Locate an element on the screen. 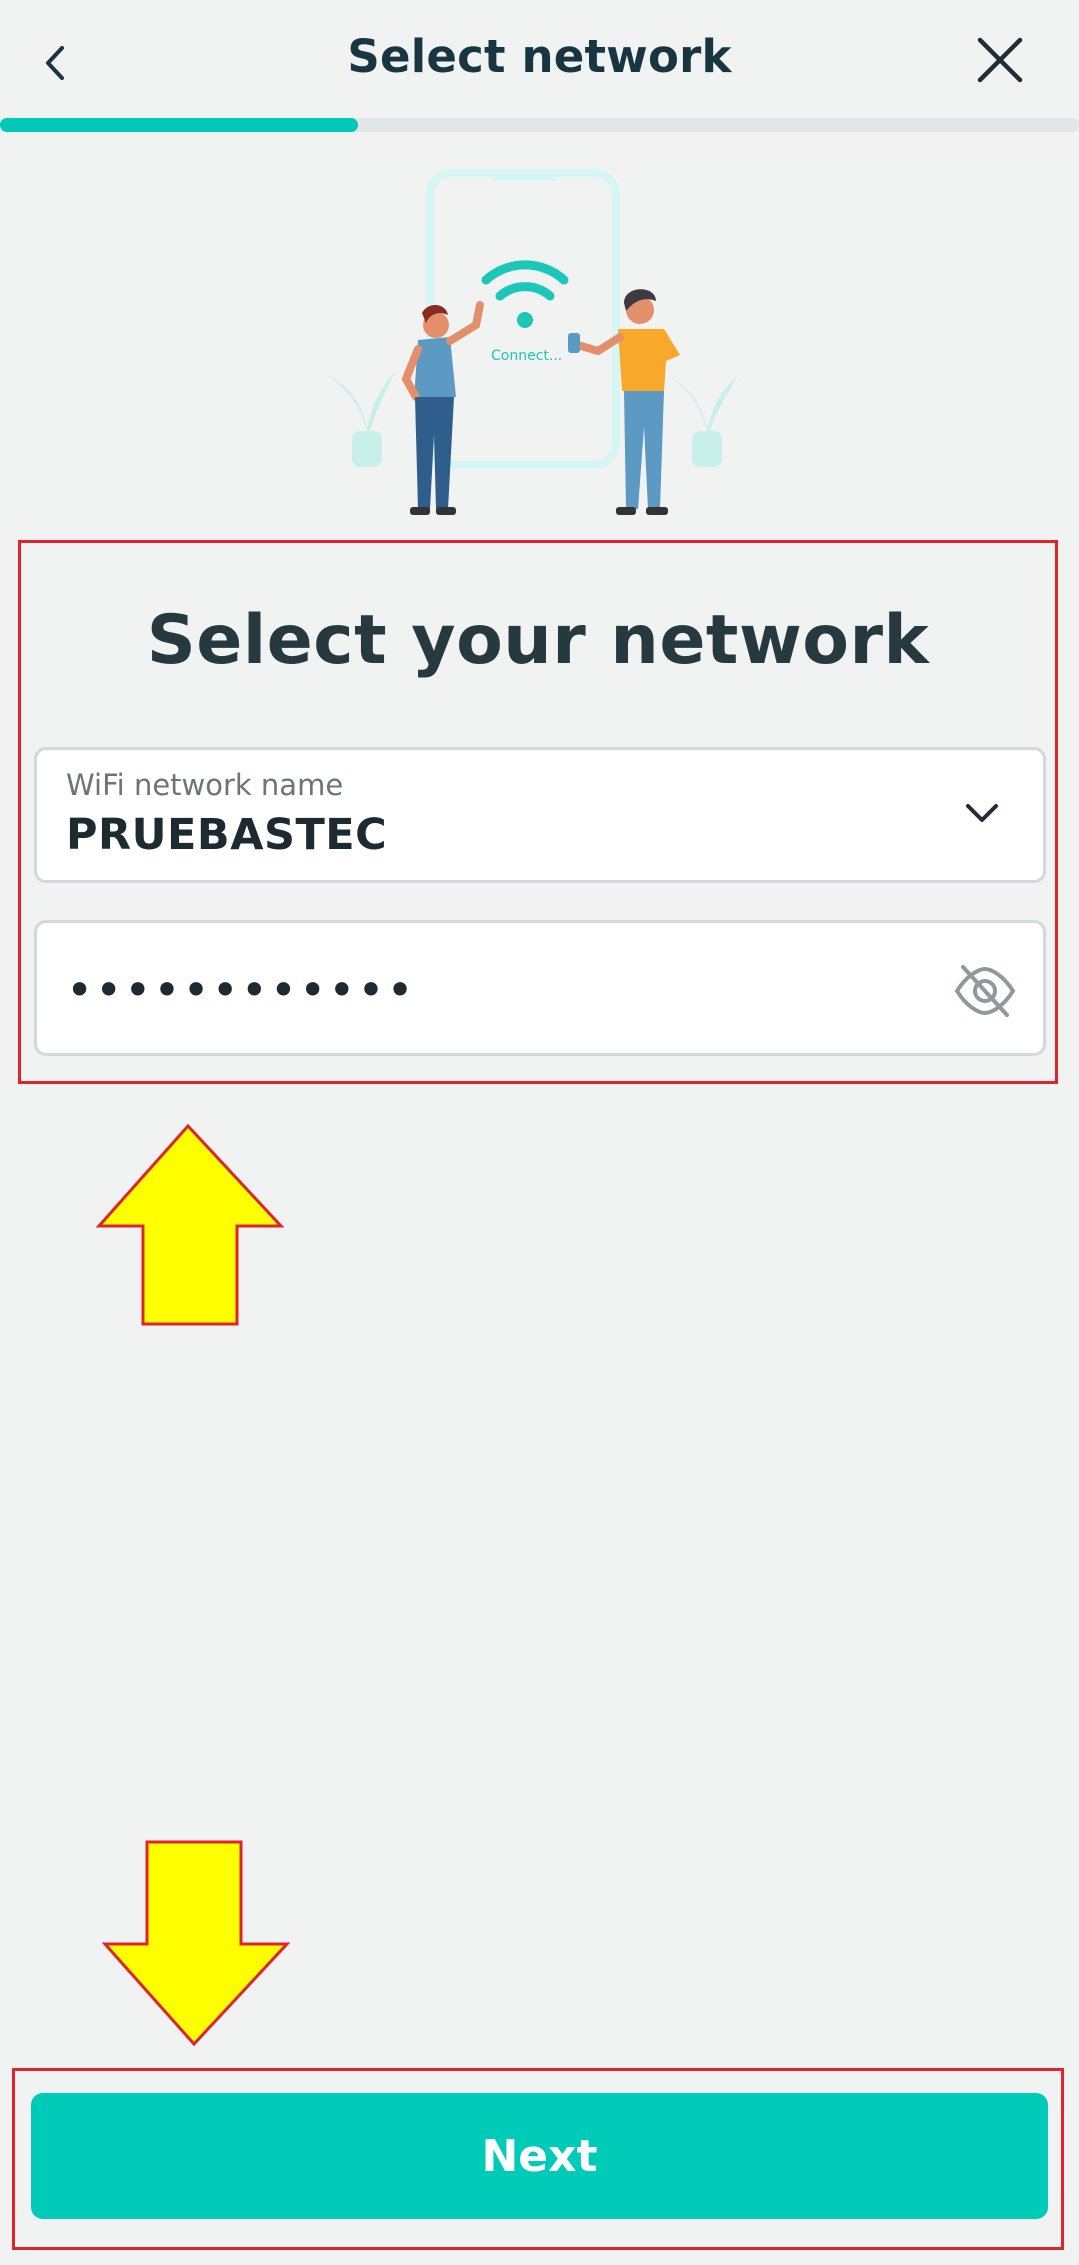 This screenshot has height=2265, width=1079. toggle-password-visibility is located at coordinates (985, 991).